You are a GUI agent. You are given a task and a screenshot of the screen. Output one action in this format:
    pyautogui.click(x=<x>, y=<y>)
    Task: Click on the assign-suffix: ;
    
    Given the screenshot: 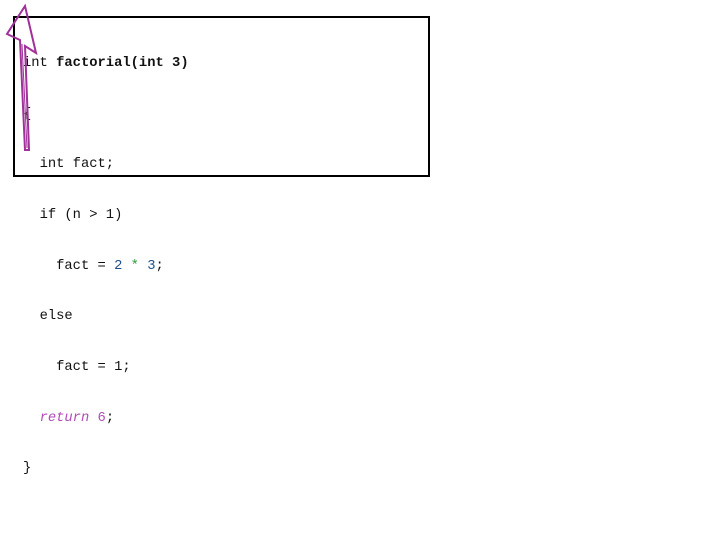 What is the action you would take?
    pyautogui.click(x=159, y=266)
    